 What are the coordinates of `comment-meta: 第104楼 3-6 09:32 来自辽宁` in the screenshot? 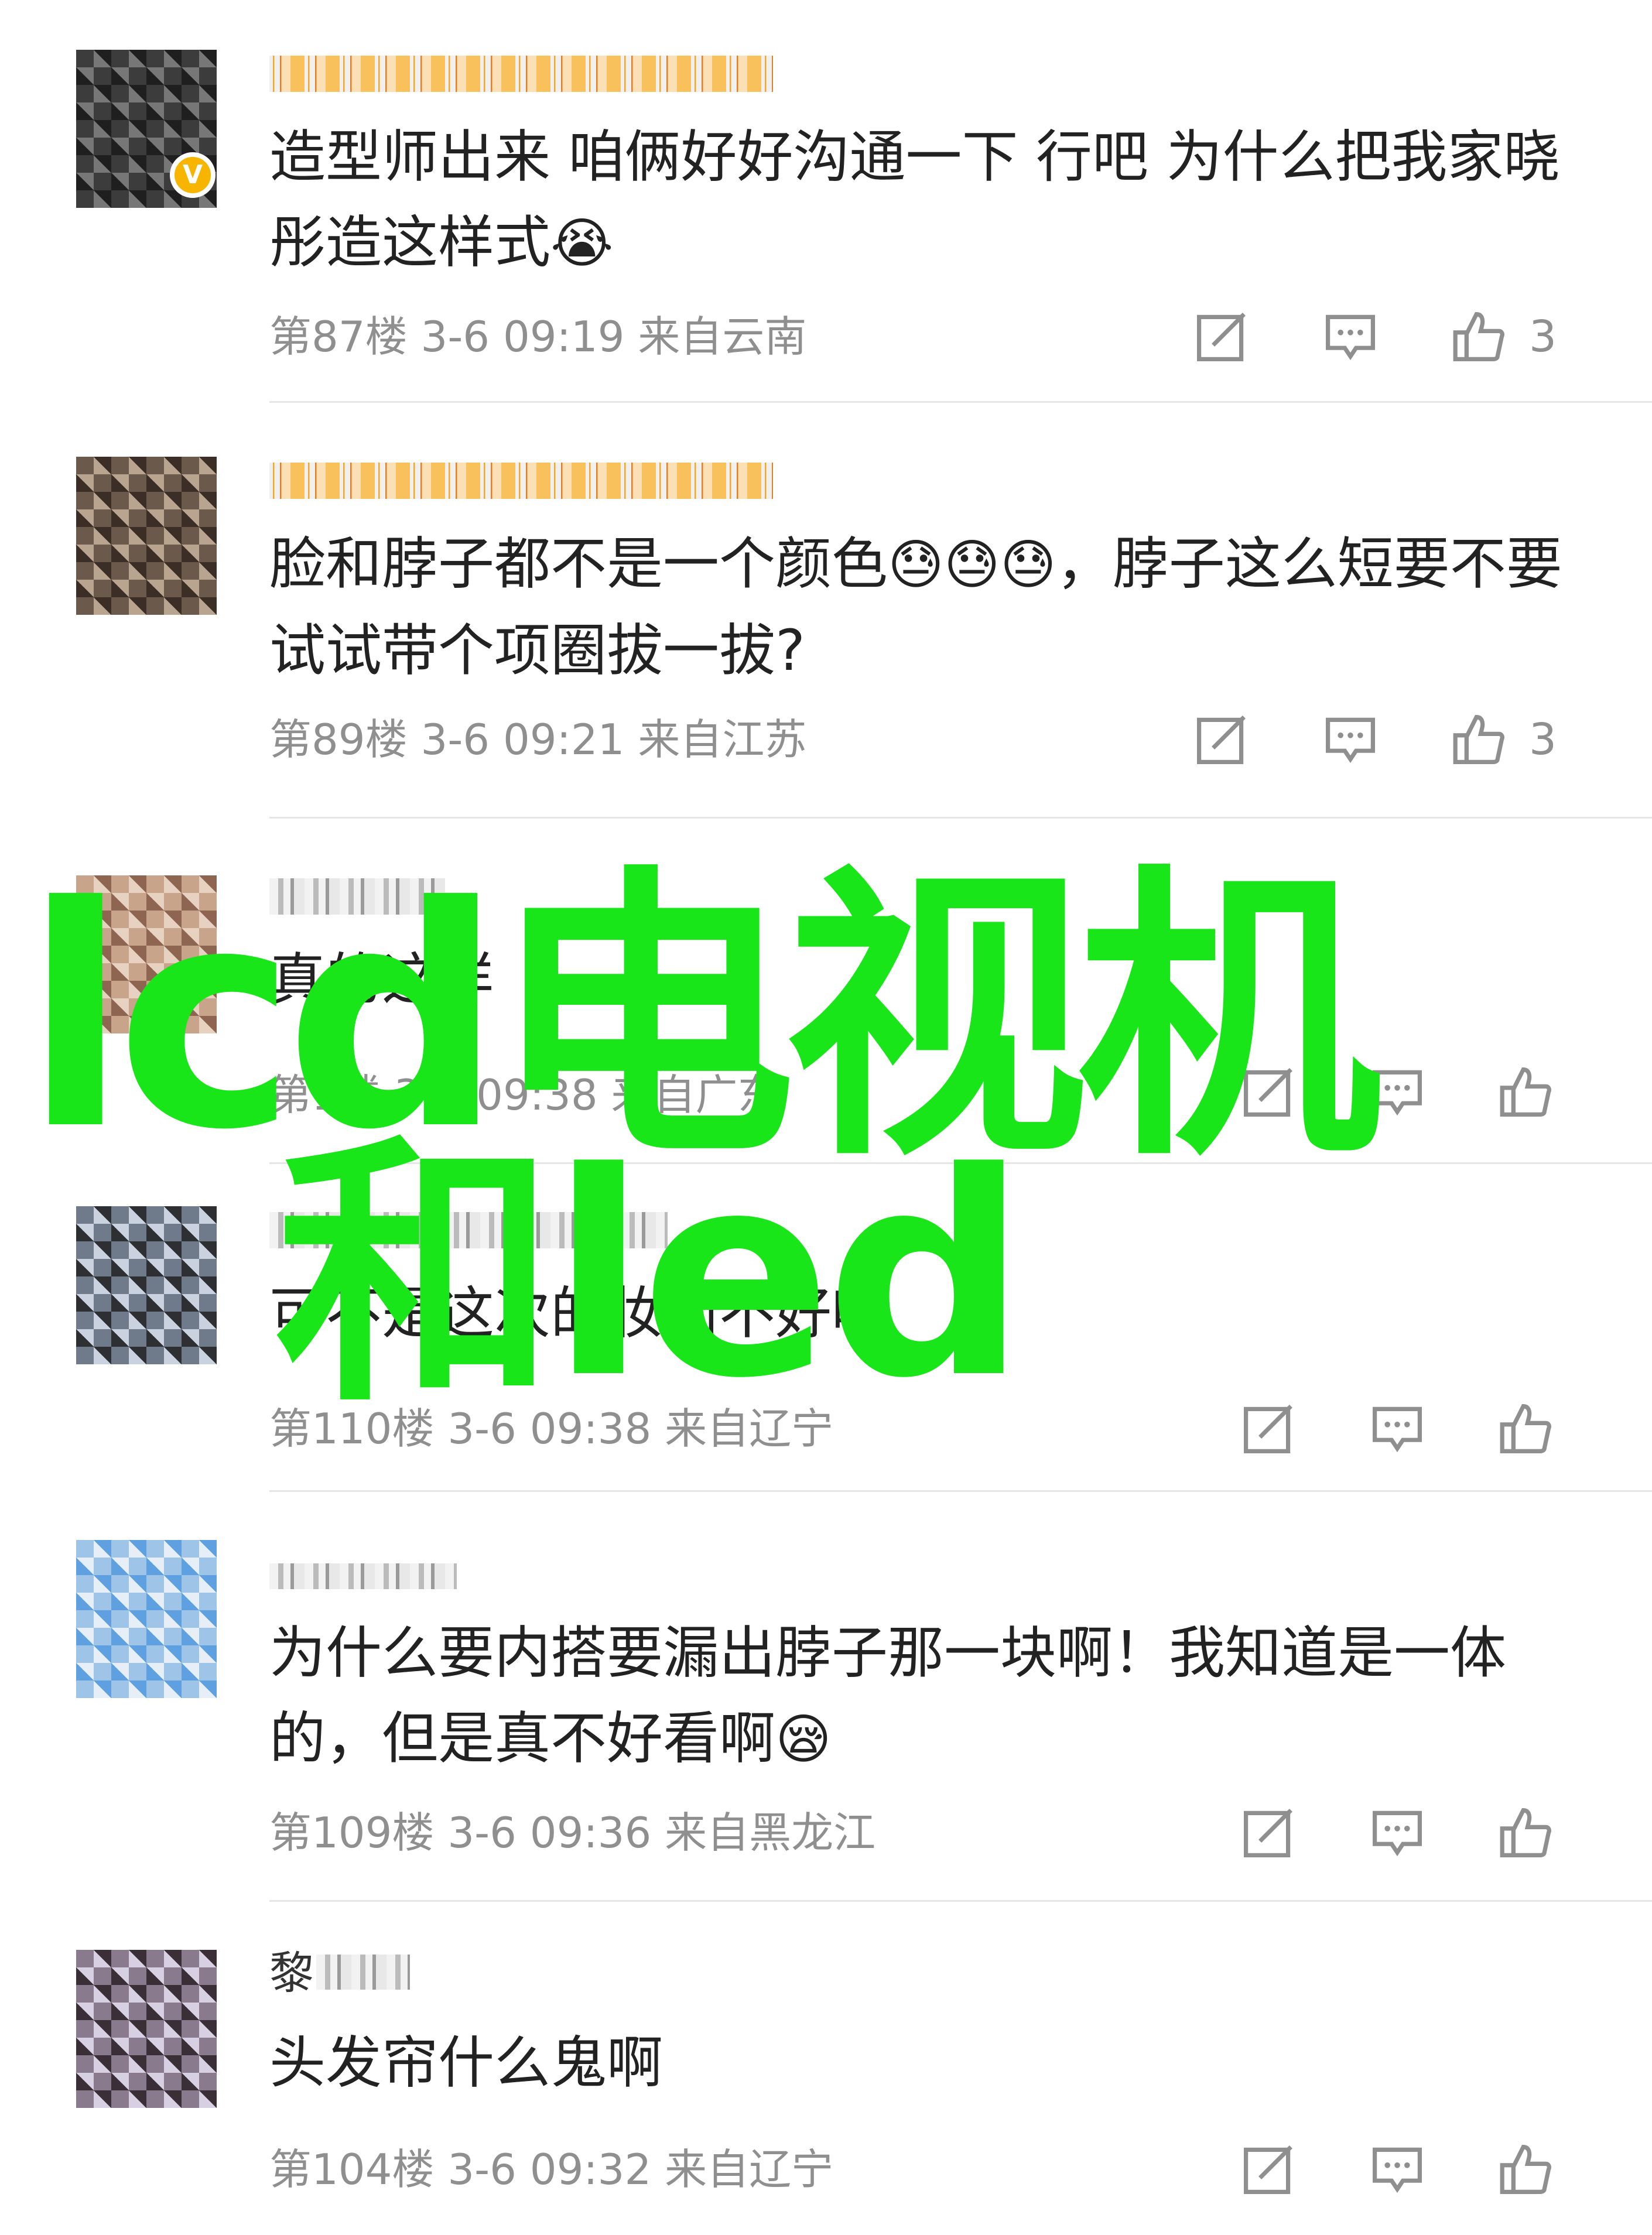 It's located at (551, 2169).